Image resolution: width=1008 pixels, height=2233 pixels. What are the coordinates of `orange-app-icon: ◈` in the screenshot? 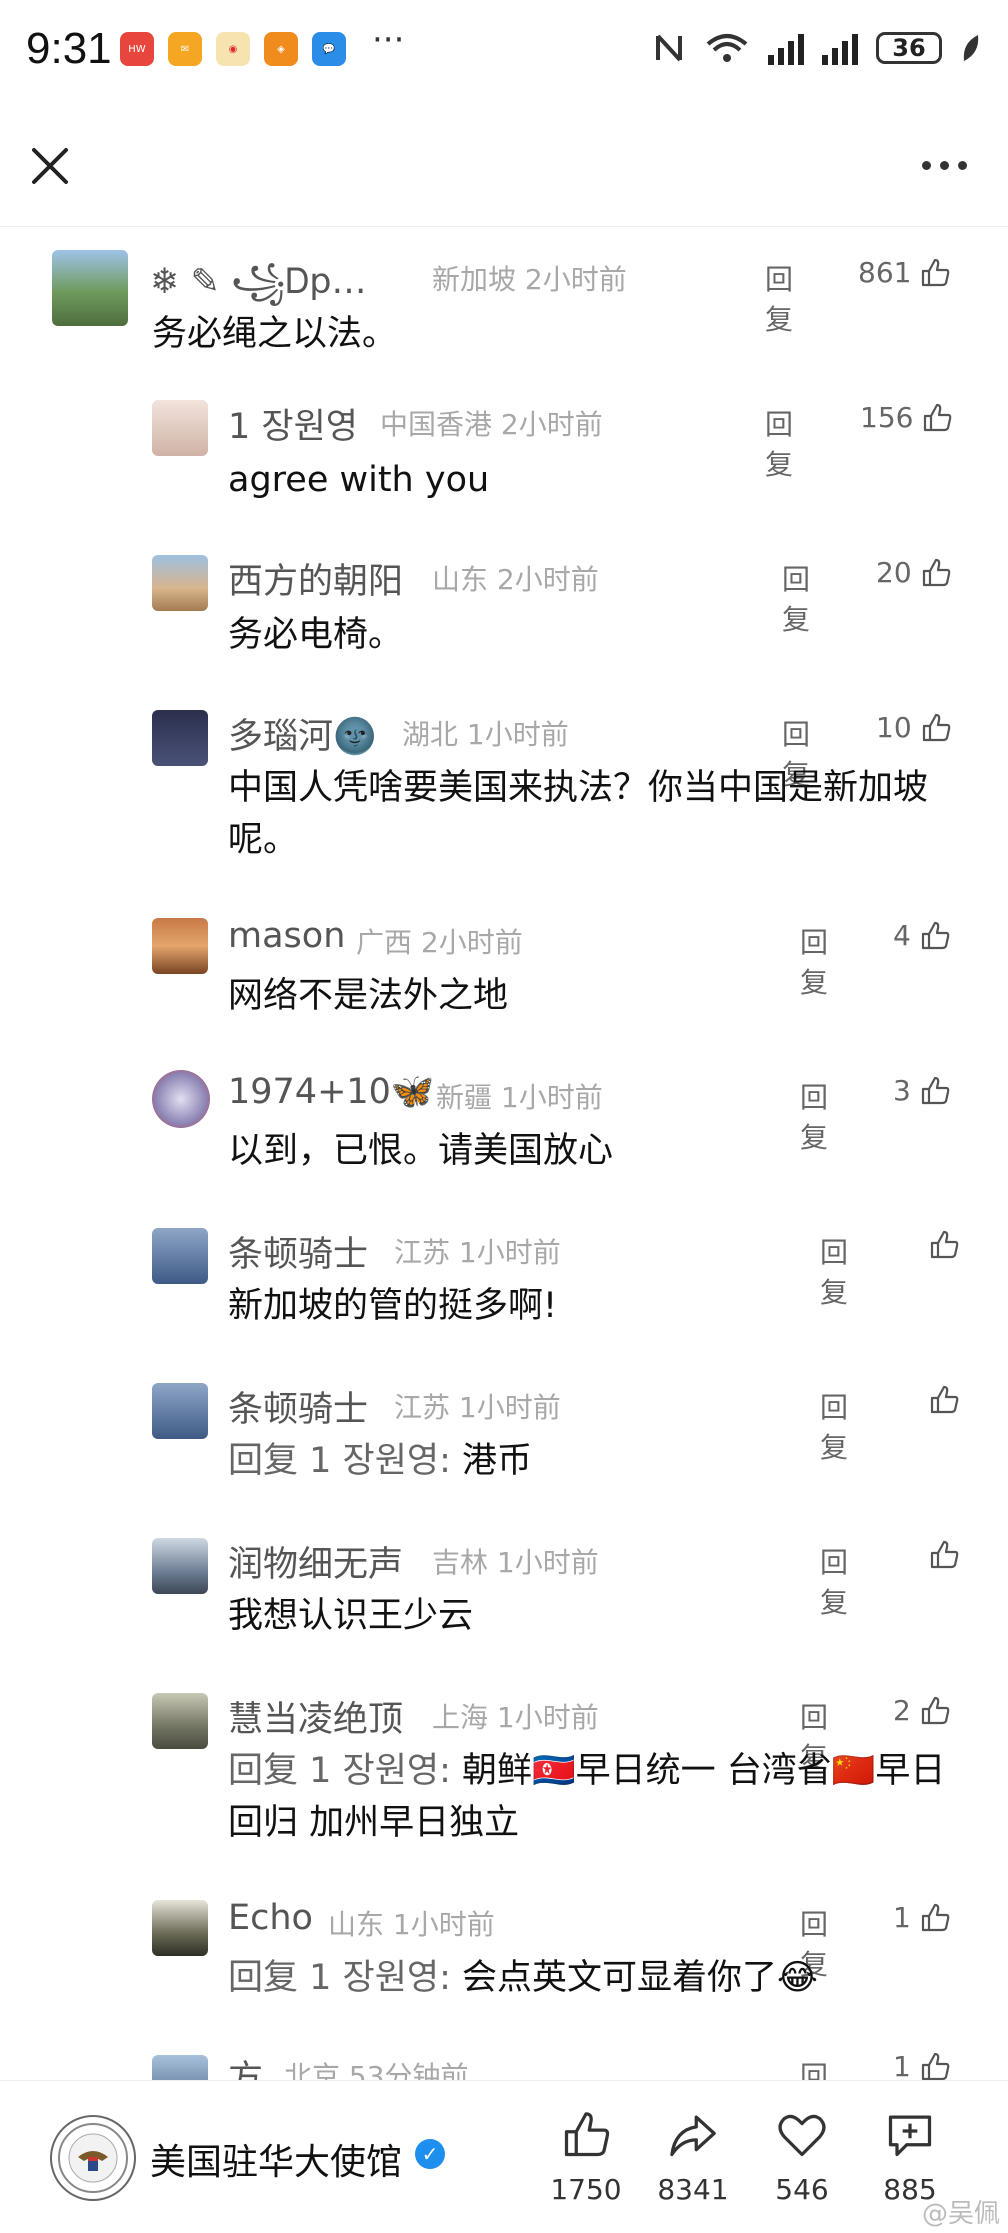 It's located at (281, 49).